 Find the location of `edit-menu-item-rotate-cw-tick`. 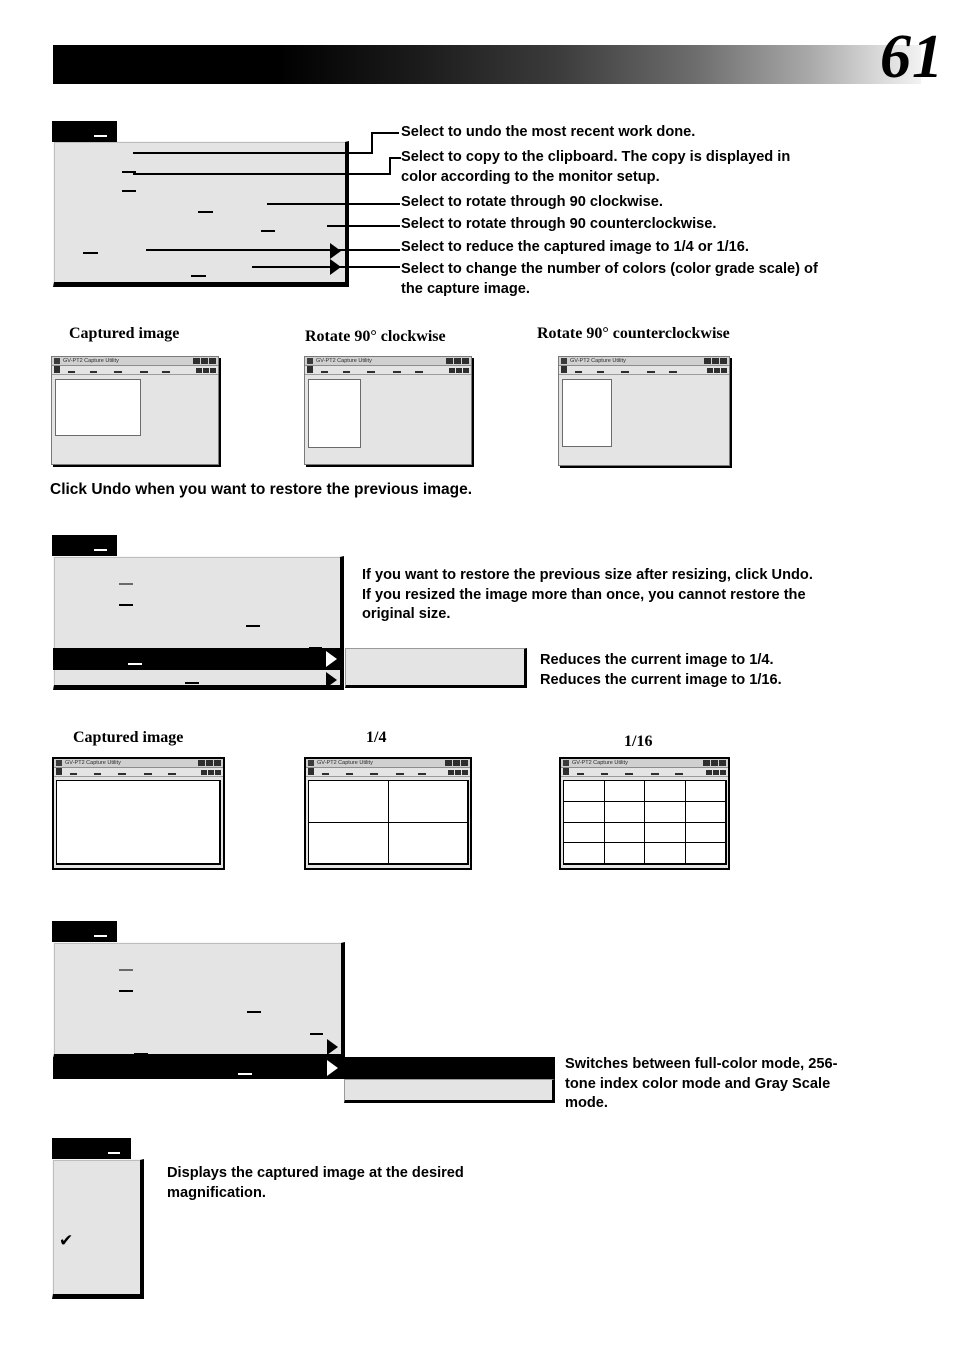

edit-menu-item-rotate-cw-tick is located at coordinates (205, 212).